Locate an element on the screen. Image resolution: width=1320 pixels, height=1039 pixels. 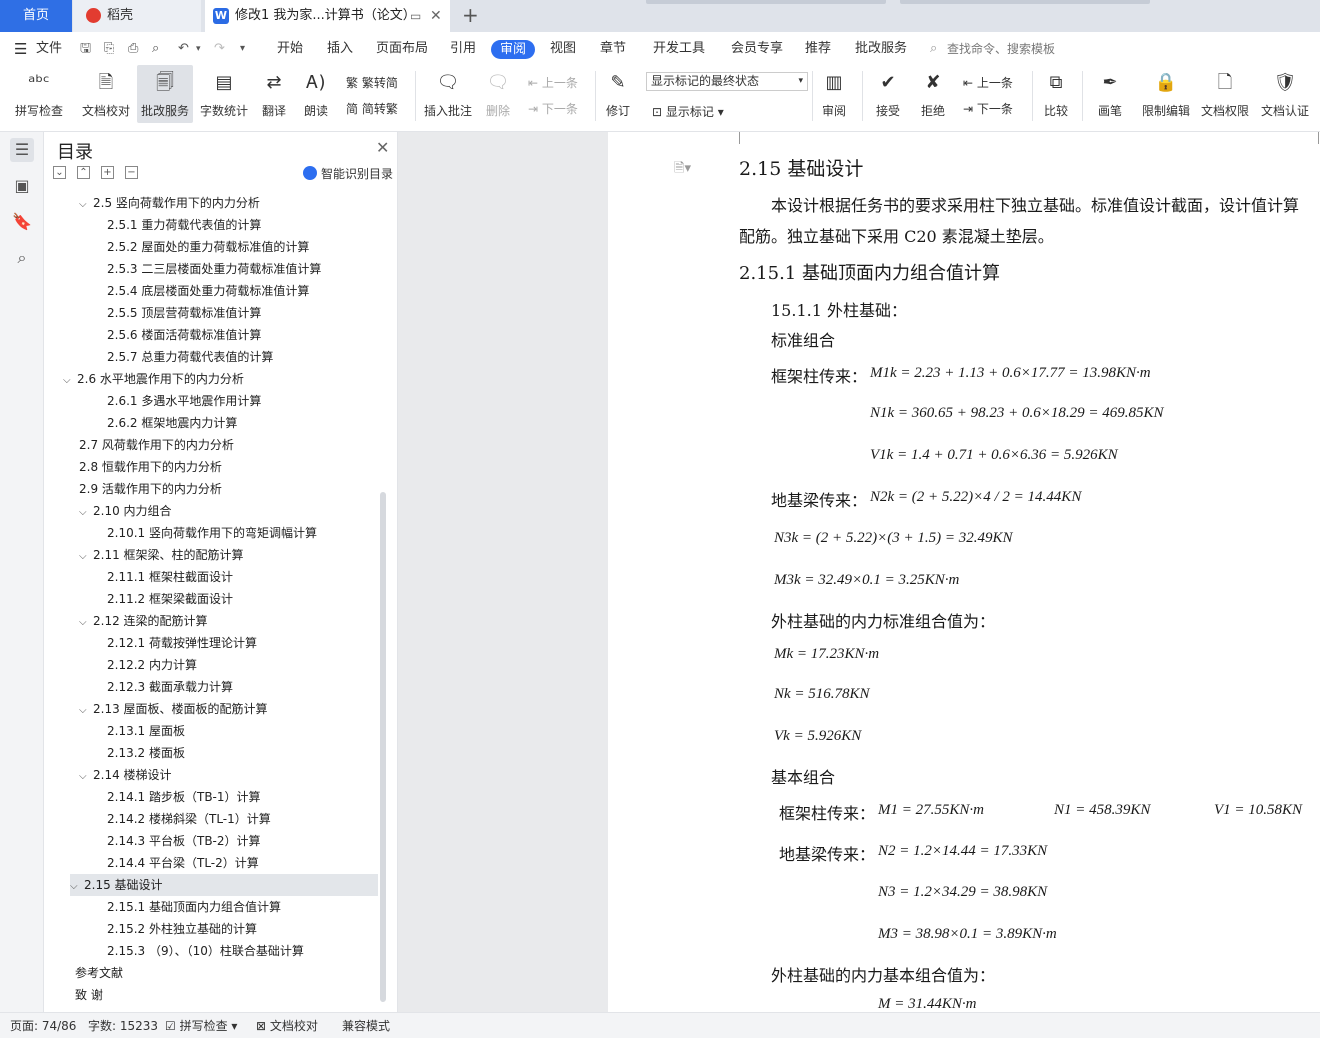
save-icon: 🖫 is located at coordinates (85, 49).